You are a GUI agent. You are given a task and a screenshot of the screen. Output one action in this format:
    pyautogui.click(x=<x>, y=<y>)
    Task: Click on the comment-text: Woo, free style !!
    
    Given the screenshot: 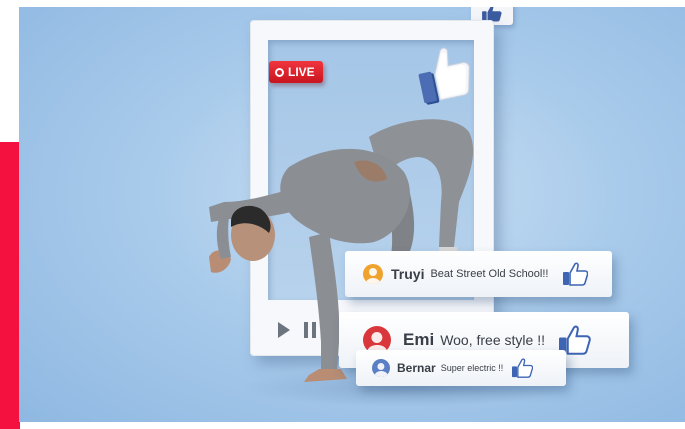 What is the action you would take?
    pyautogui.click(x=492, y=340)
    